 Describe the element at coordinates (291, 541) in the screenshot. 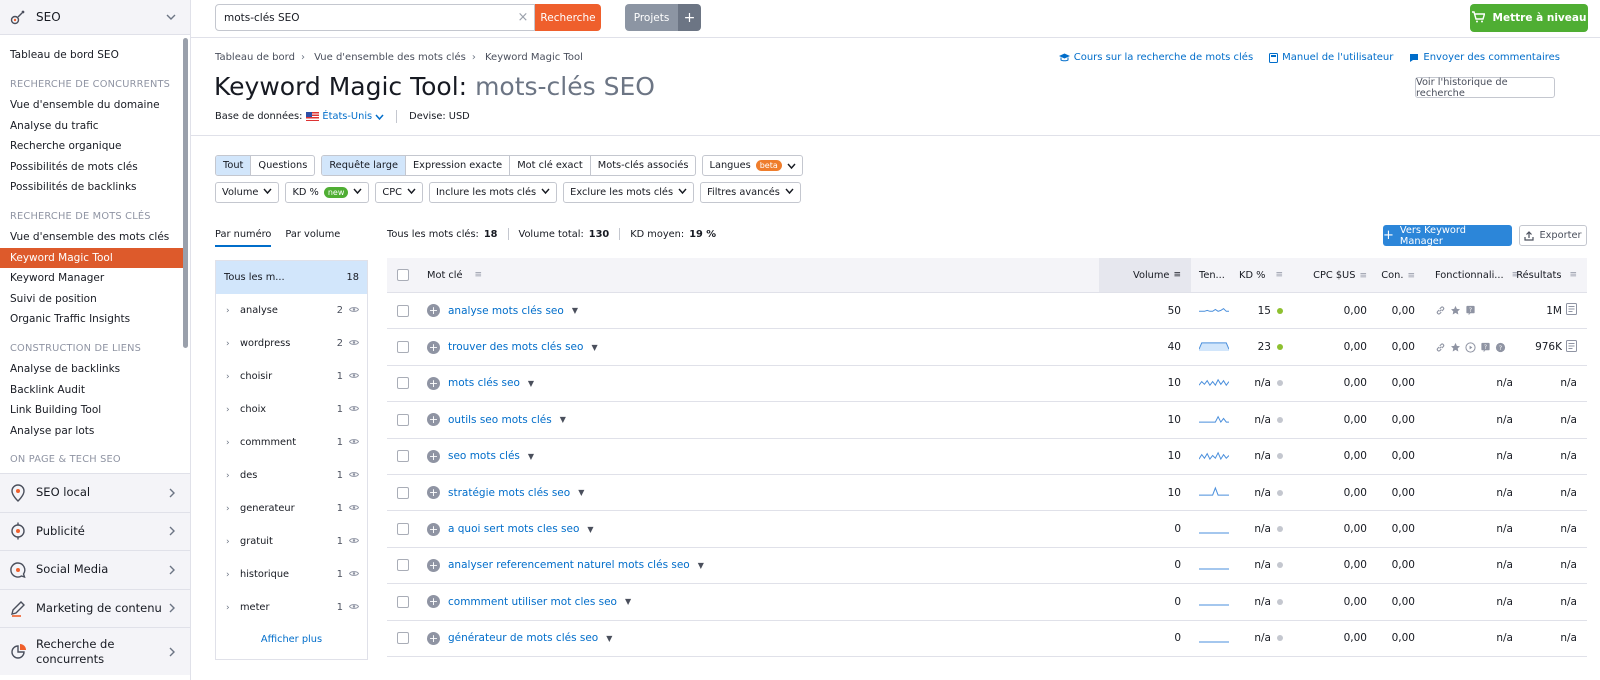

I see `keyword-group-gratuit: › gratuit 1` at that location.